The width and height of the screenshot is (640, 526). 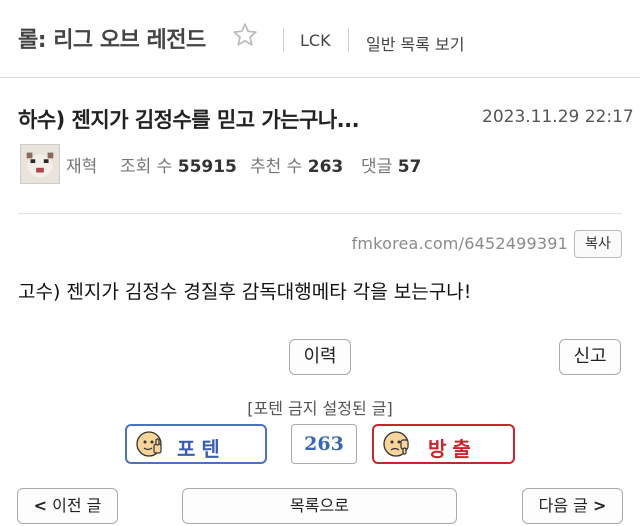 I want to click on vote-down-button: 방출, so click(x=443, y=444).